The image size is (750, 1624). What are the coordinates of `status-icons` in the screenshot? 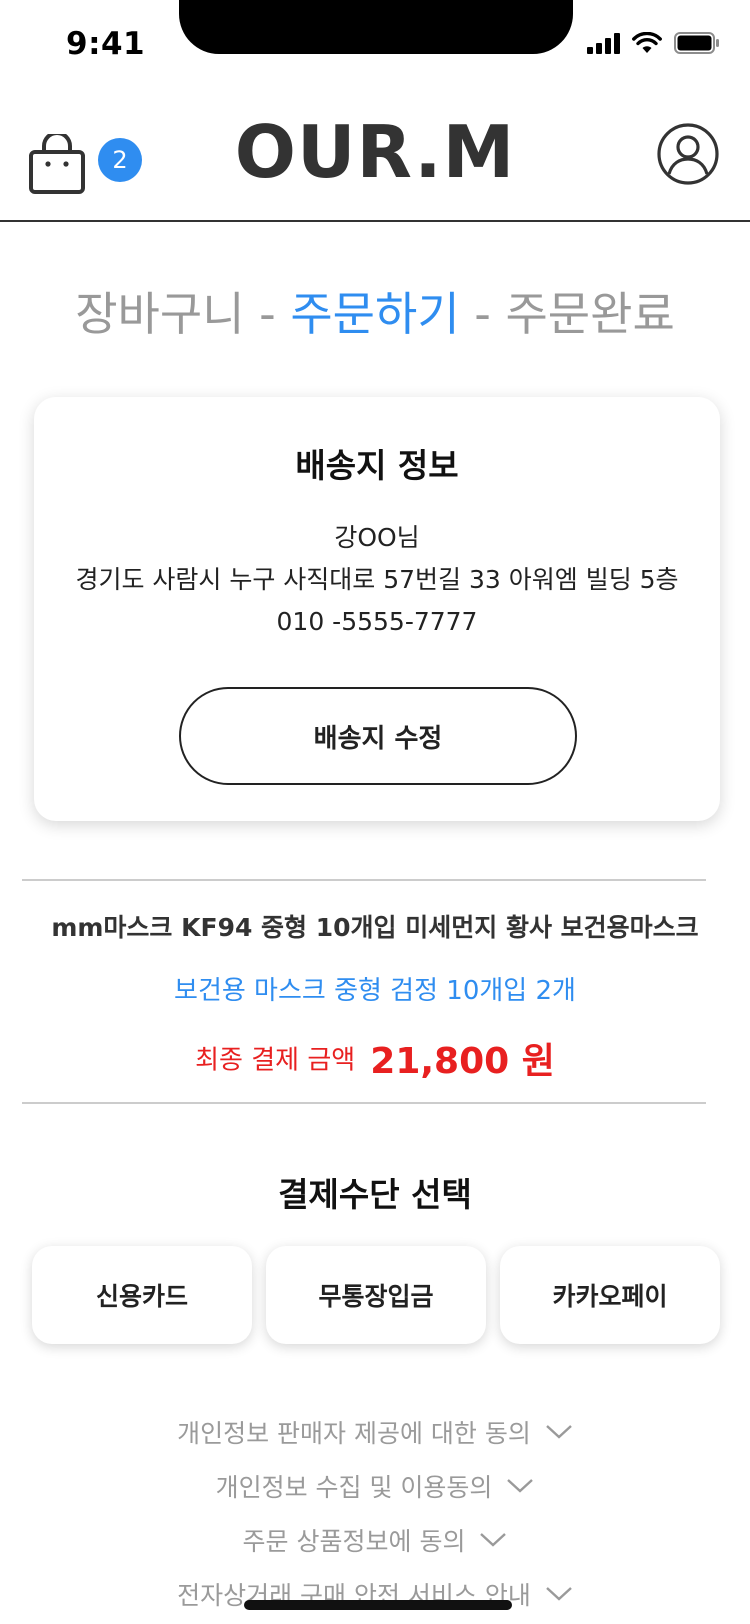 It's located at (653, 43).